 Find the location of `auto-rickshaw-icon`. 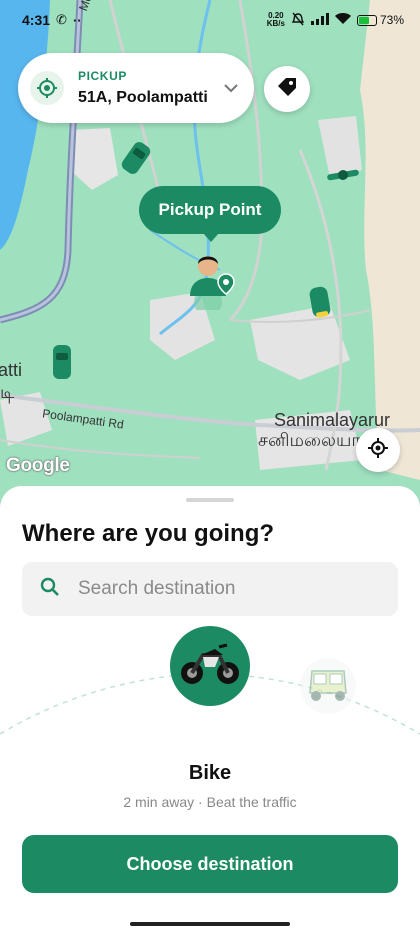

auto-rickshaw-icon is located at coordinates (328, 686).